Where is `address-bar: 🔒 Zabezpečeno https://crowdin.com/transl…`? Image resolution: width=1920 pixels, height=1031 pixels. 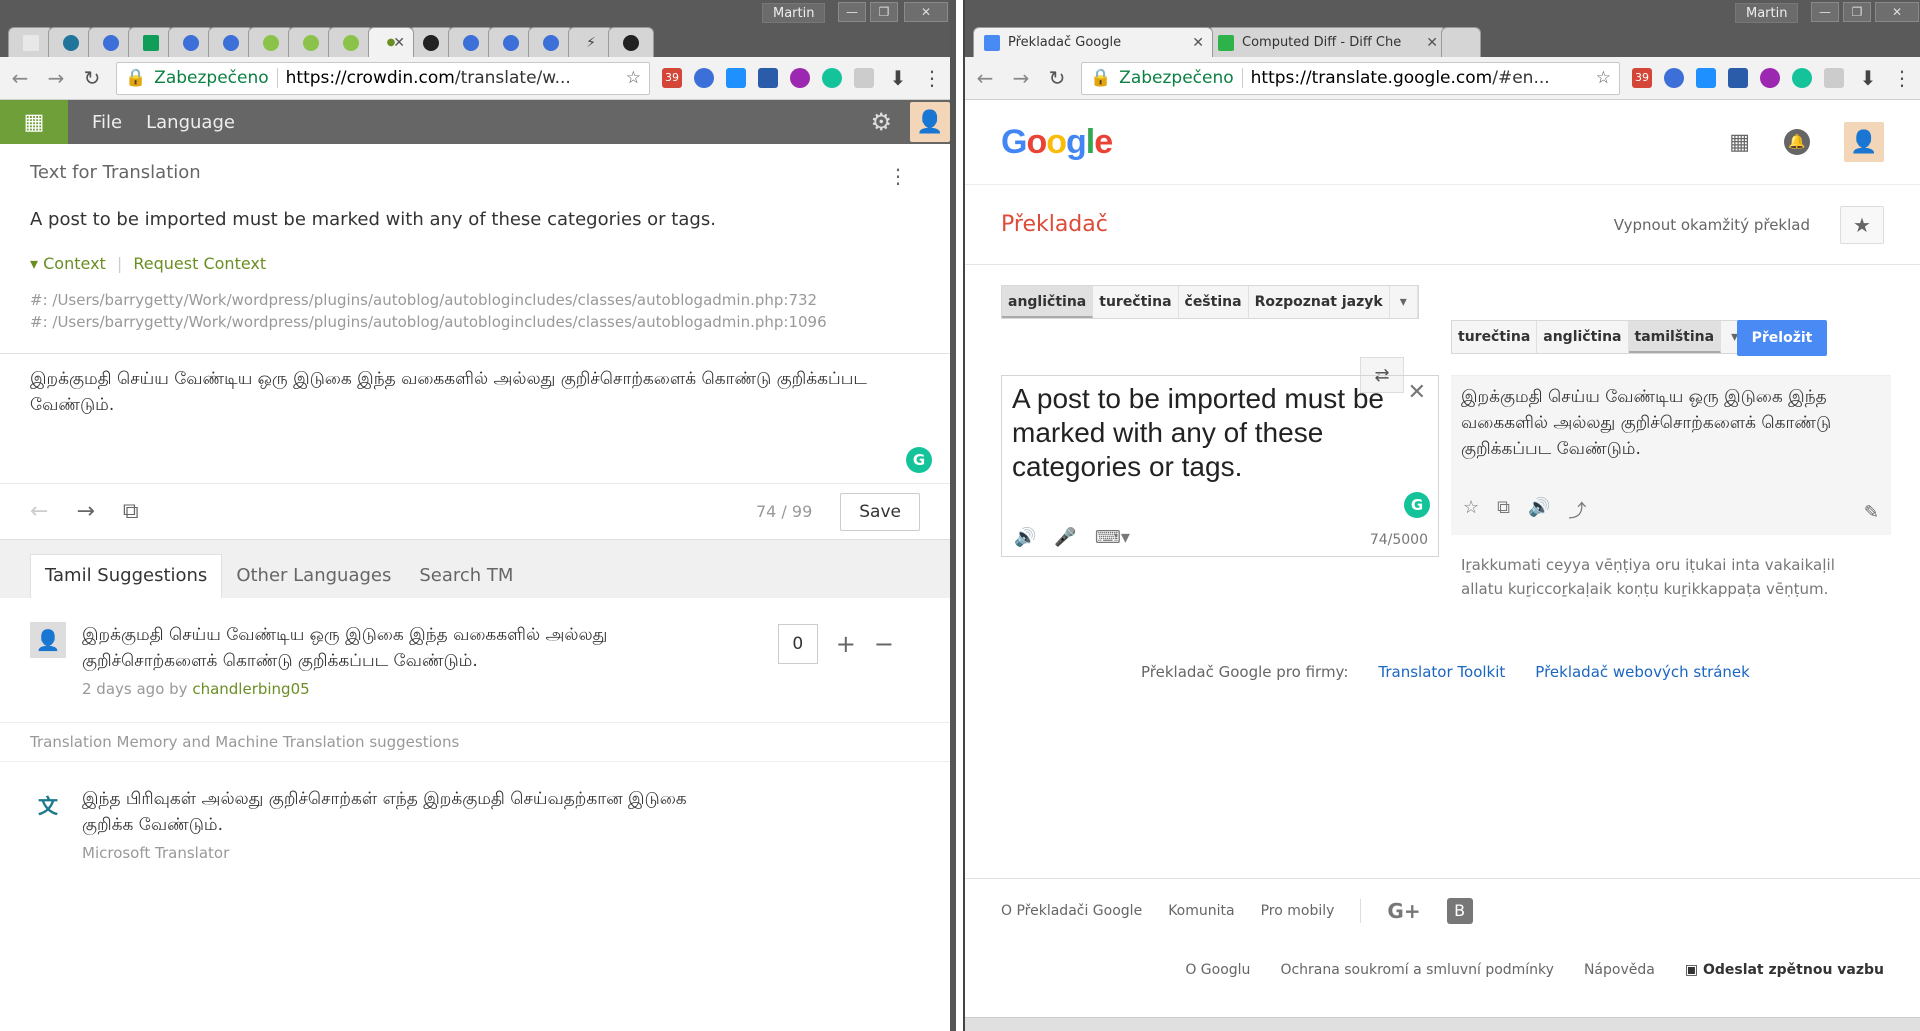
address-bar: 🔒 Zabezpečeno https://crowdin.com/transl… is located at coordinates (383, 78).